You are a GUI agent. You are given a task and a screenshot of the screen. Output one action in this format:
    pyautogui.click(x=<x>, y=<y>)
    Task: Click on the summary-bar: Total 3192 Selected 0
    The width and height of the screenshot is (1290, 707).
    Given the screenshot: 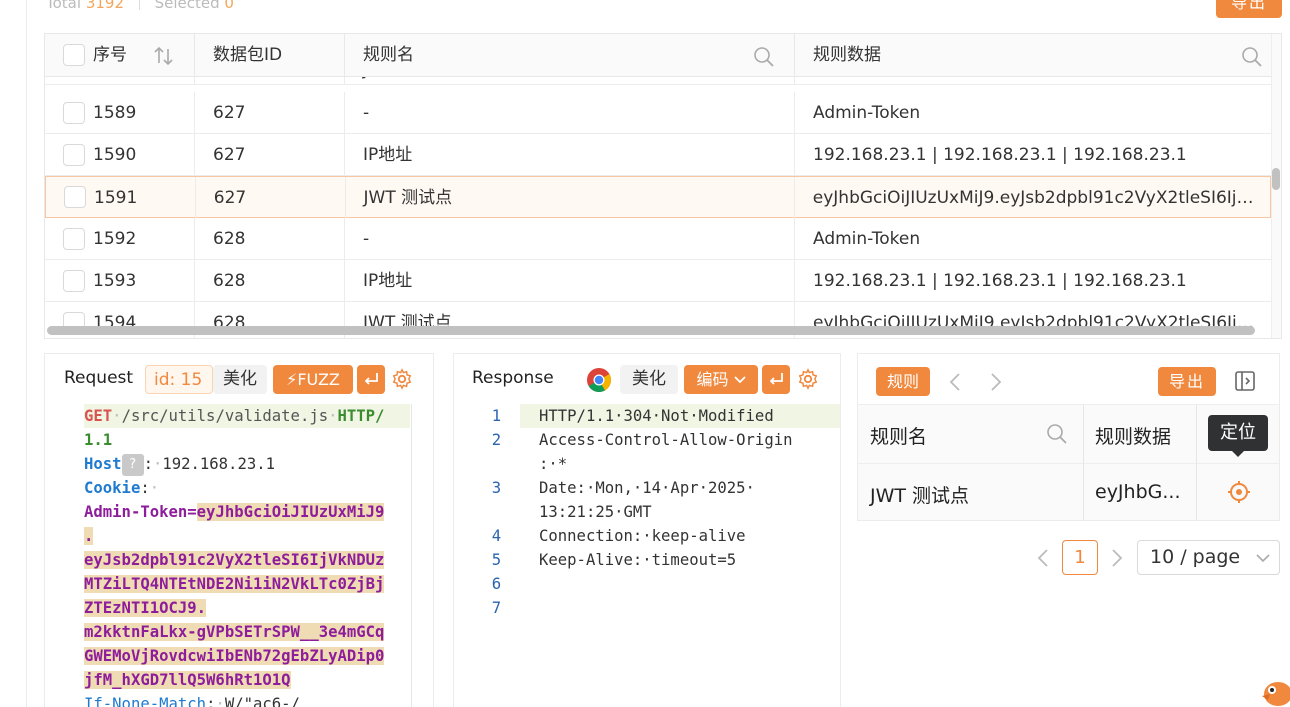 What is the action you would take?
    pyautogui.click(x=140, y=6)
    